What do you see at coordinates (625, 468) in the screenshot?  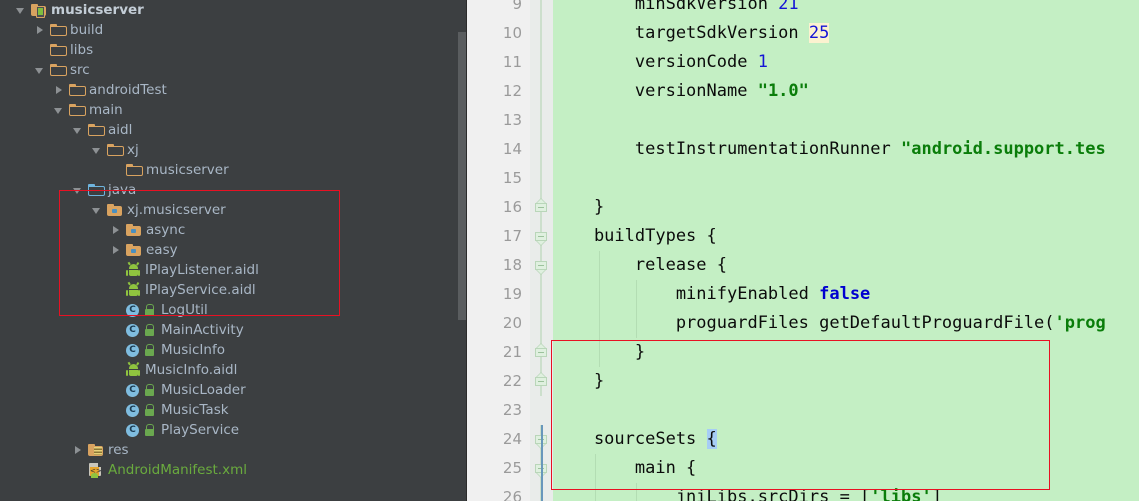 I see `code-line-25: main {` at bounding box center [625, 468].